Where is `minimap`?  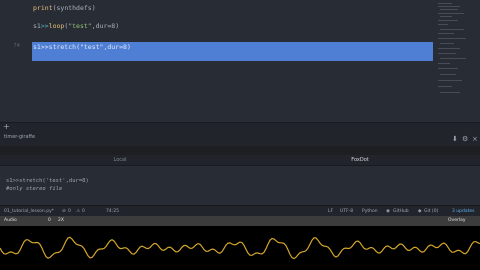 minimap is located at coordinates (458, 61).